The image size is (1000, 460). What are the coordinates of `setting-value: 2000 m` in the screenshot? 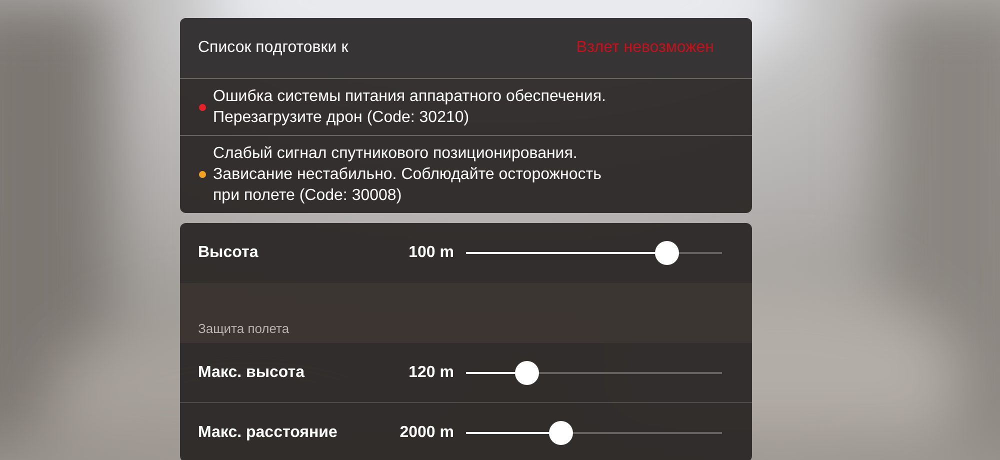 It's located at (426, 433).